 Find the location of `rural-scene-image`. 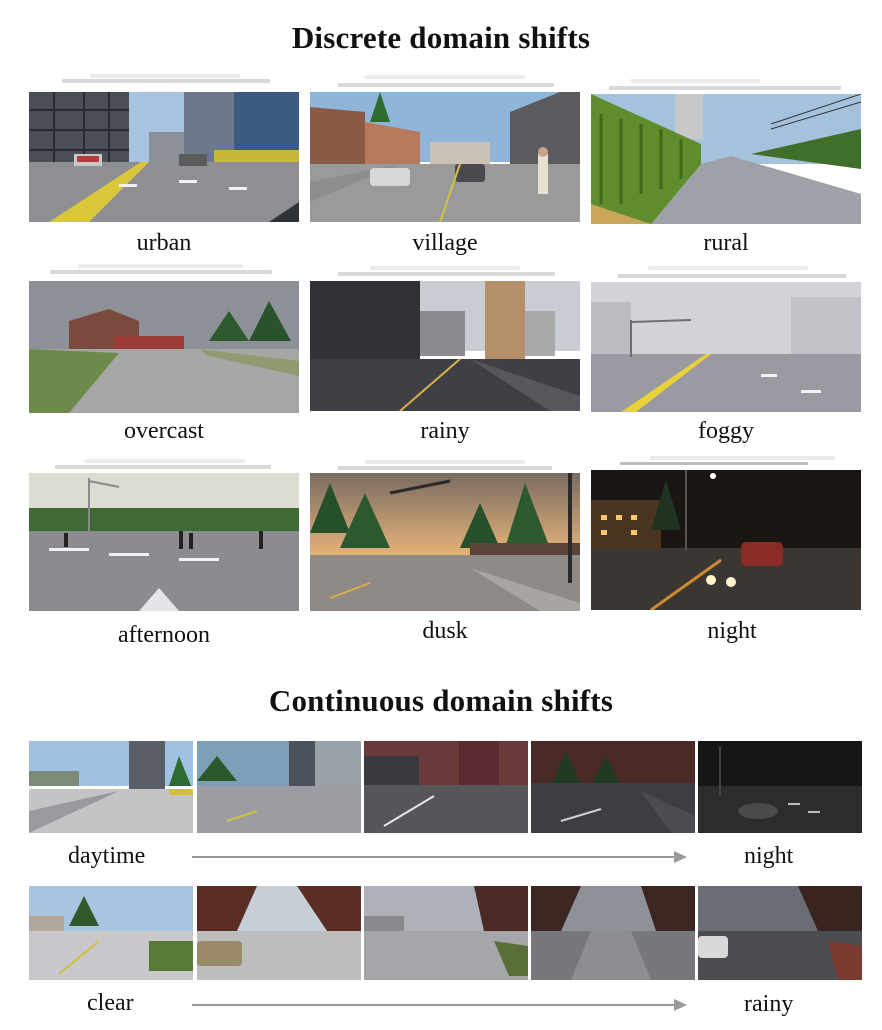

rural-scene-image is located at coordinates (726, 159).